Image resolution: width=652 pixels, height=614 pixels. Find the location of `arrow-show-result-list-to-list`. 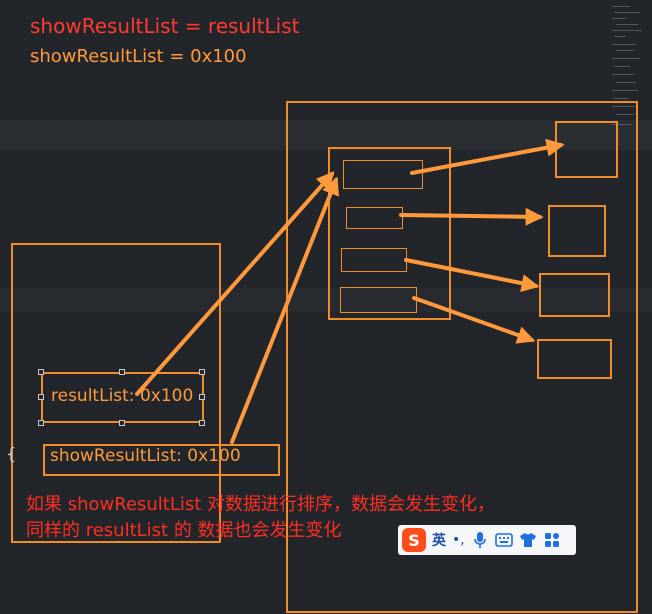

arrow-show-result-list-to-list is located at coordinates (285, 310).